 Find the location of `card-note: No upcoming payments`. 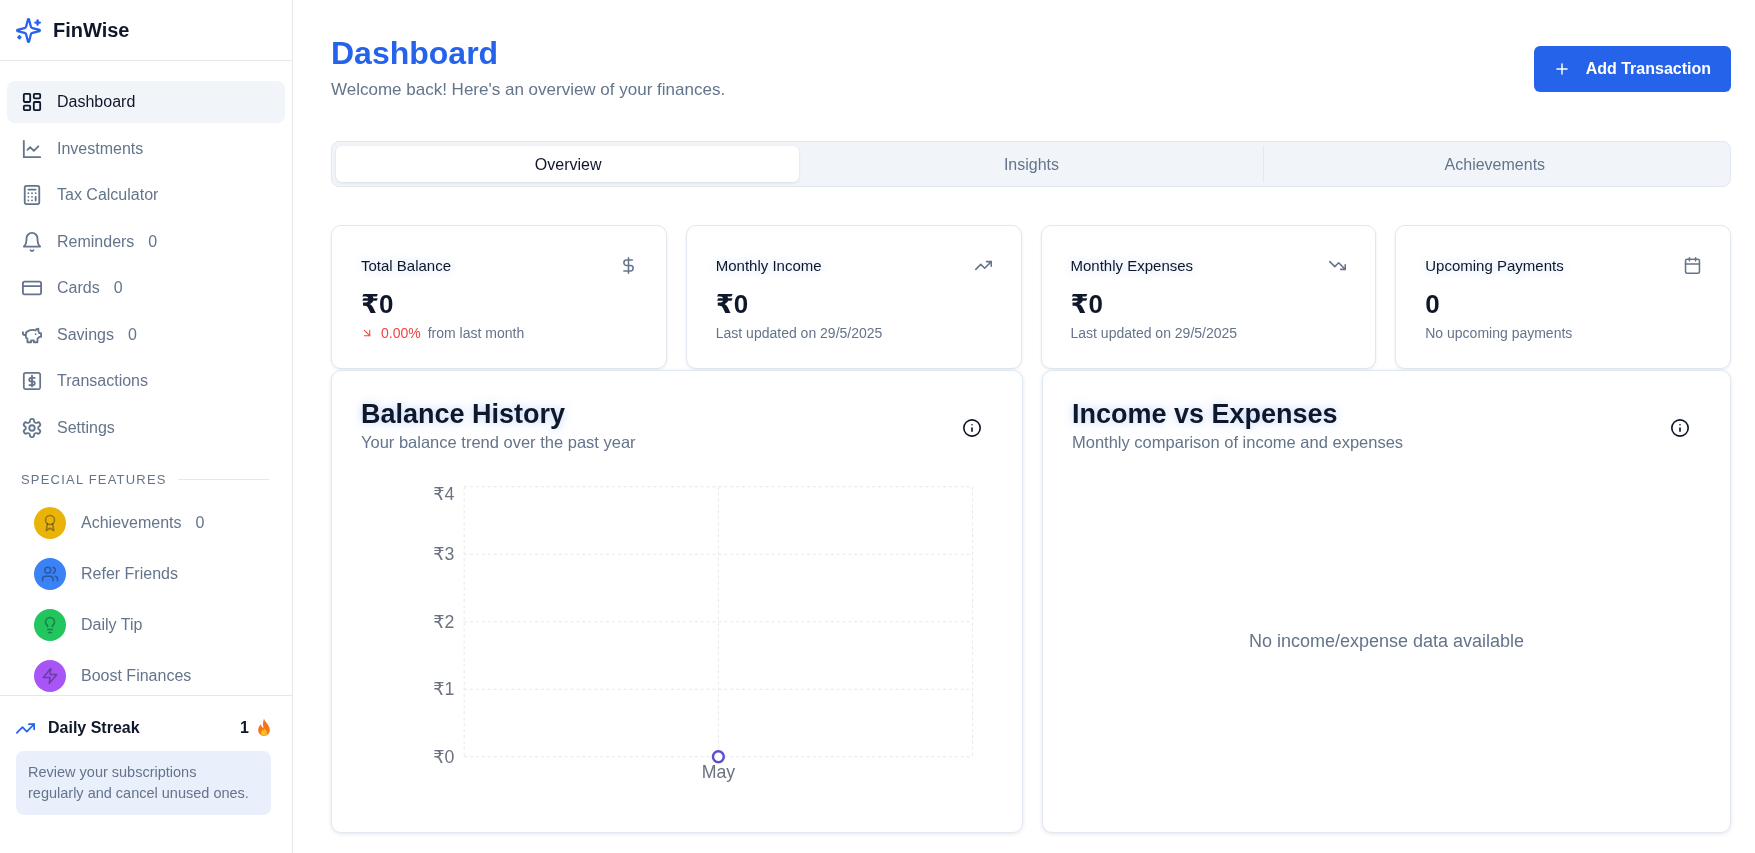

card-note: No upcoming payments is located at coordinates (1499, 333).